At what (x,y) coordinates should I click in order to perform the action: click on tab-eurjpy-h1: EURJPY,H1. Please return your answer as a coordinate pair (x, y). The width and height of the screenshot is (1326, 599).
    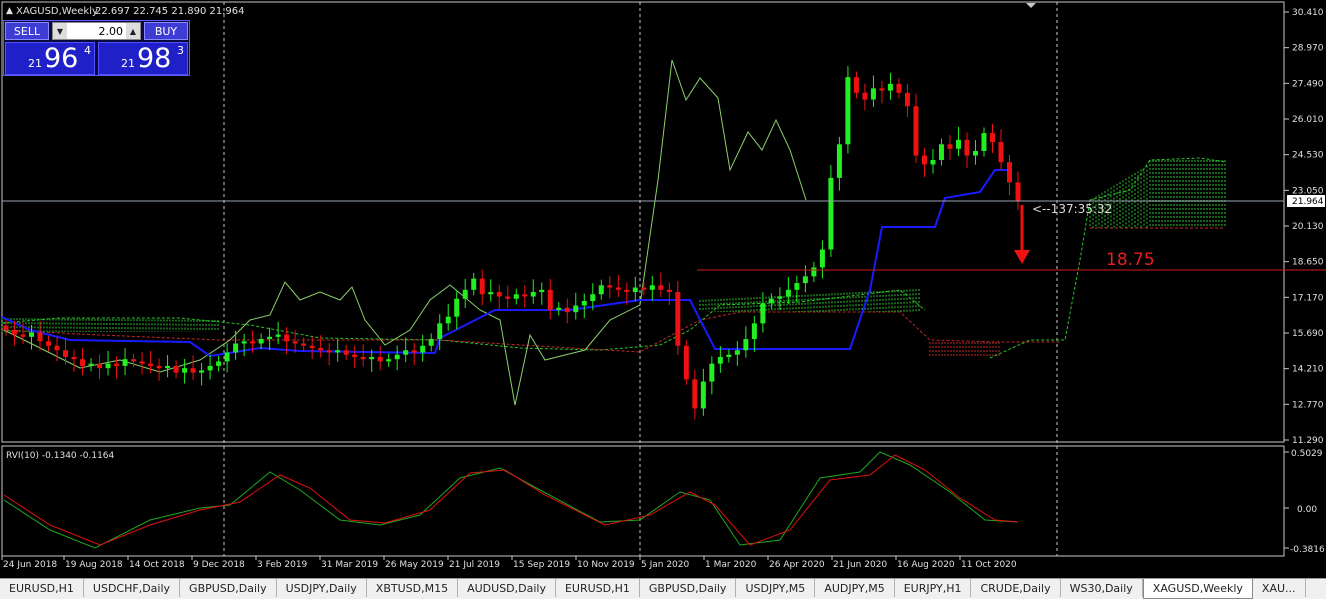
    Looking at the image, I should click on (933, 588).